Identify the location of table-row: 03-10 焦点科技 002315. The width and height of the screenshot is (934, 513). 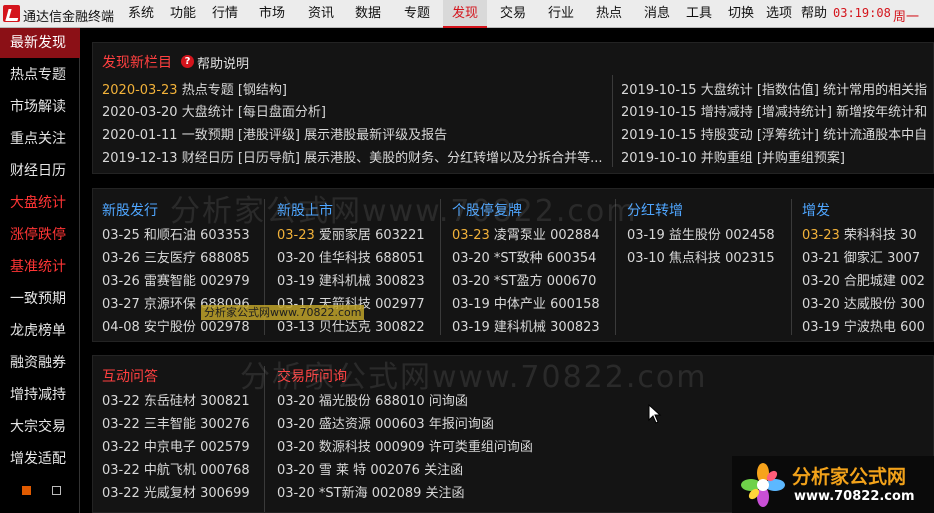
(701, 256).